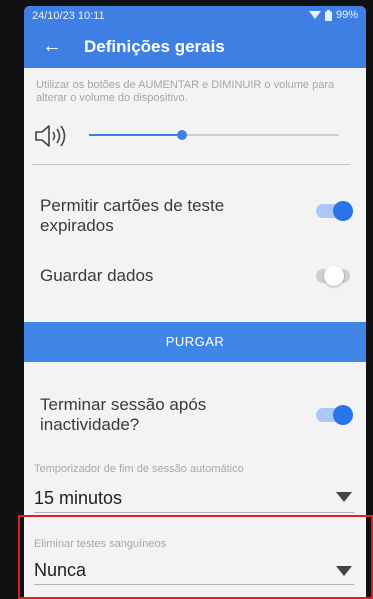  What do you see at coordinates (194, 512) in the screenshot?
I see `session-timer-underline` at bounding box center [194, 512].